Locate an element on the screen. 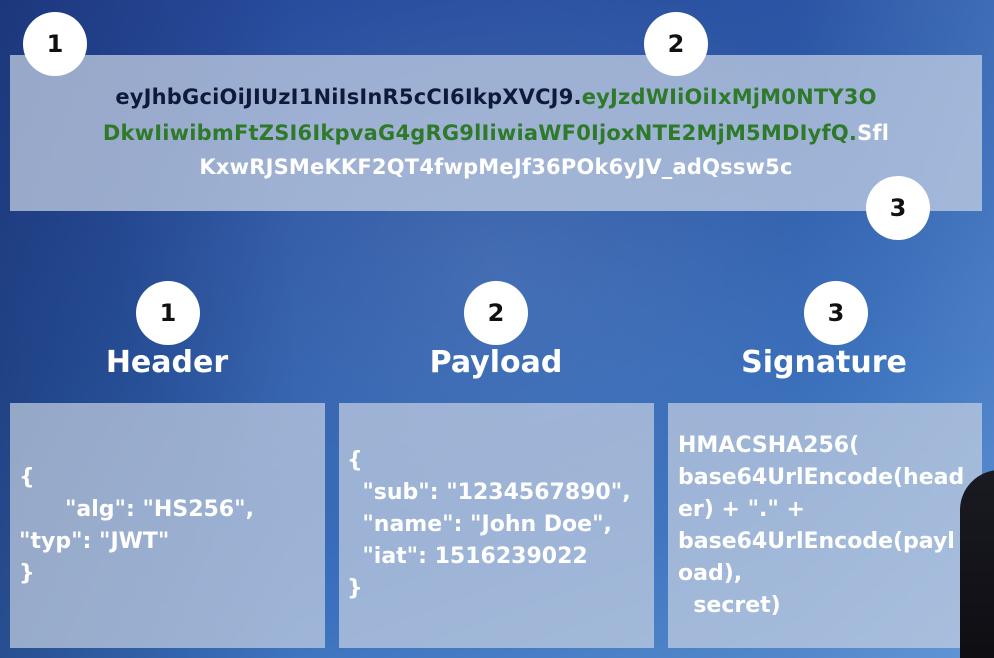  token-signature-segment: Sfl is located at coordinates (873, 133).